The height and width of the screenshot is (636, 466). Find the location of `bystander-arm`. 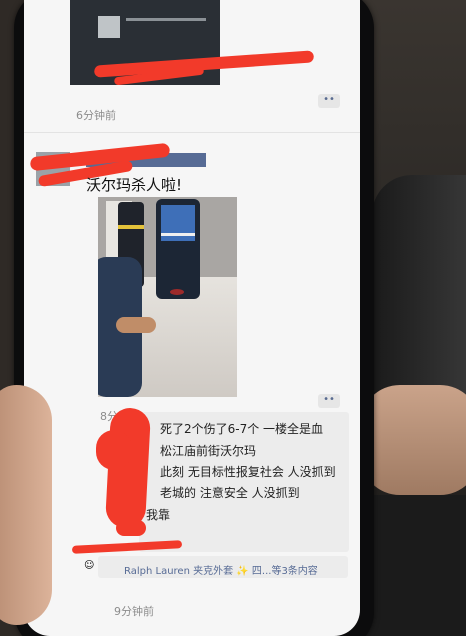

bystander-arm is located at coordinates (136, 325).